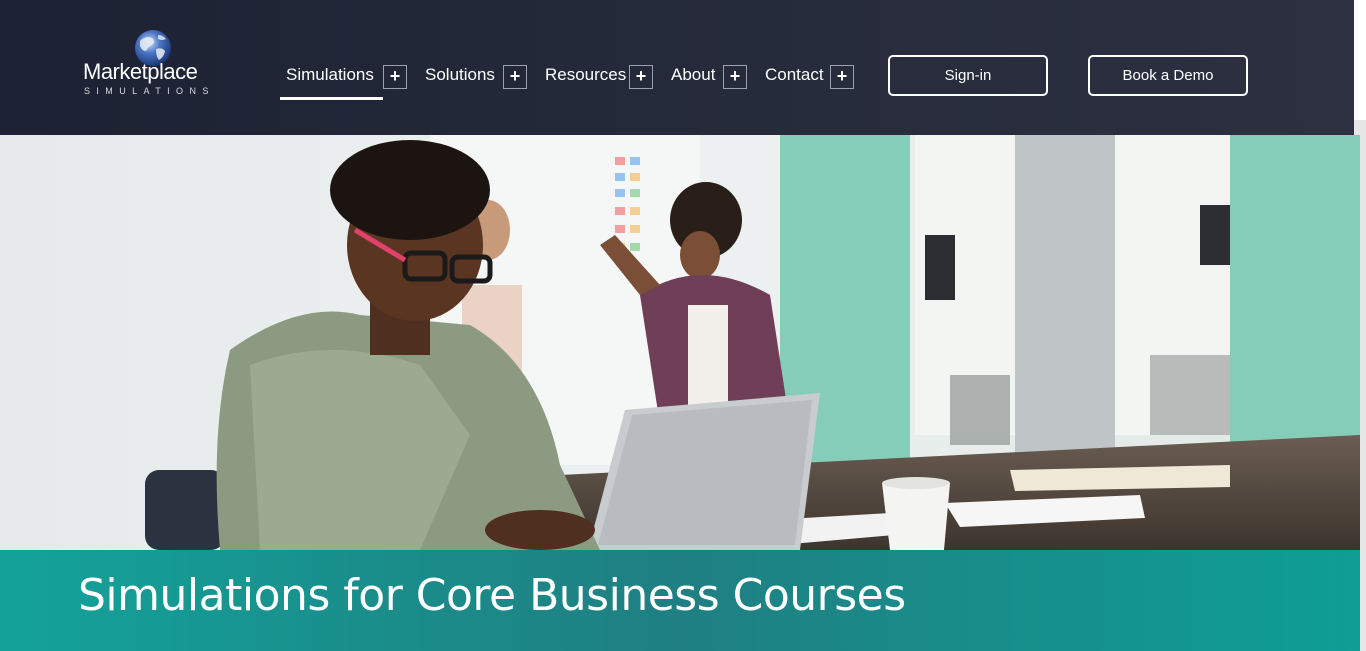  I want to click on sign-in-button: Sign-in, so click(968, 75).